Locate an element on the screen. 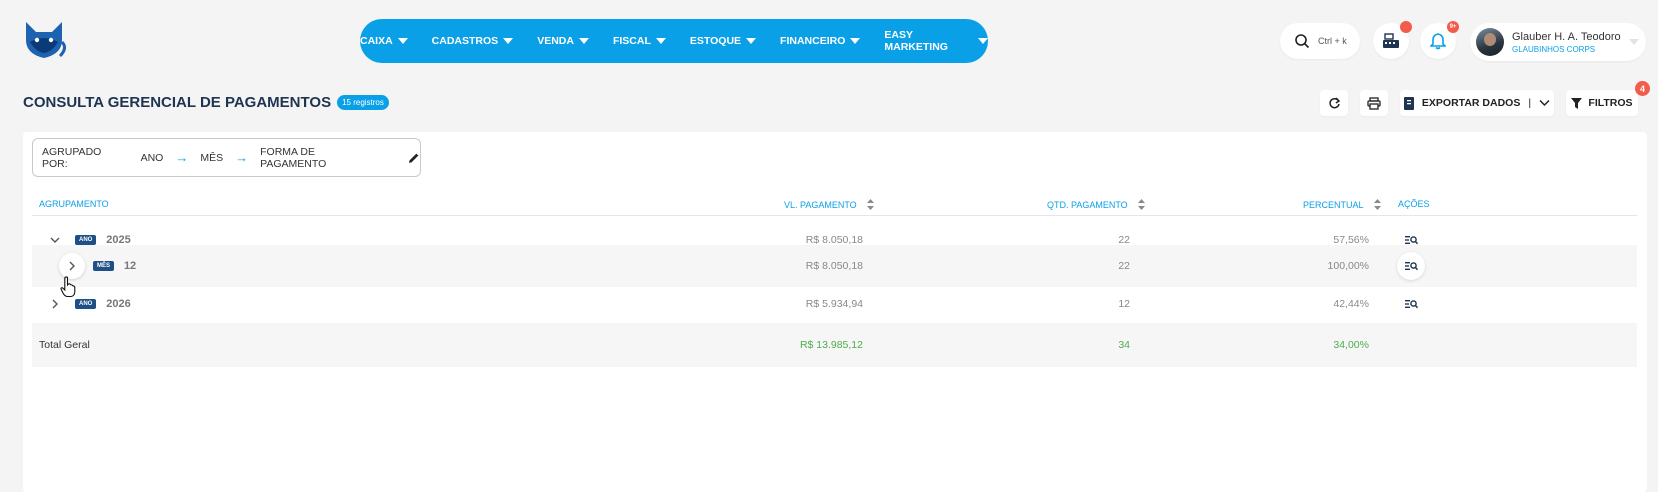 This screenshot has width=1658, height=492. total-label: Total Geral is located at coordinates (64, 345).